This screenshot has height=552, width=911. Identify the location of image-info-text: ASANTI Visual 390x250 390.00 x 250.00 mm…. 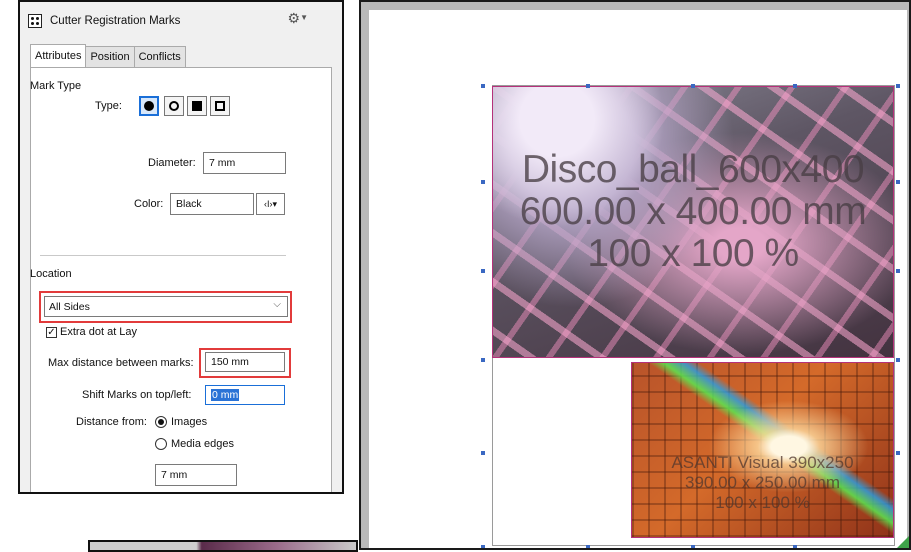
(762, 483).